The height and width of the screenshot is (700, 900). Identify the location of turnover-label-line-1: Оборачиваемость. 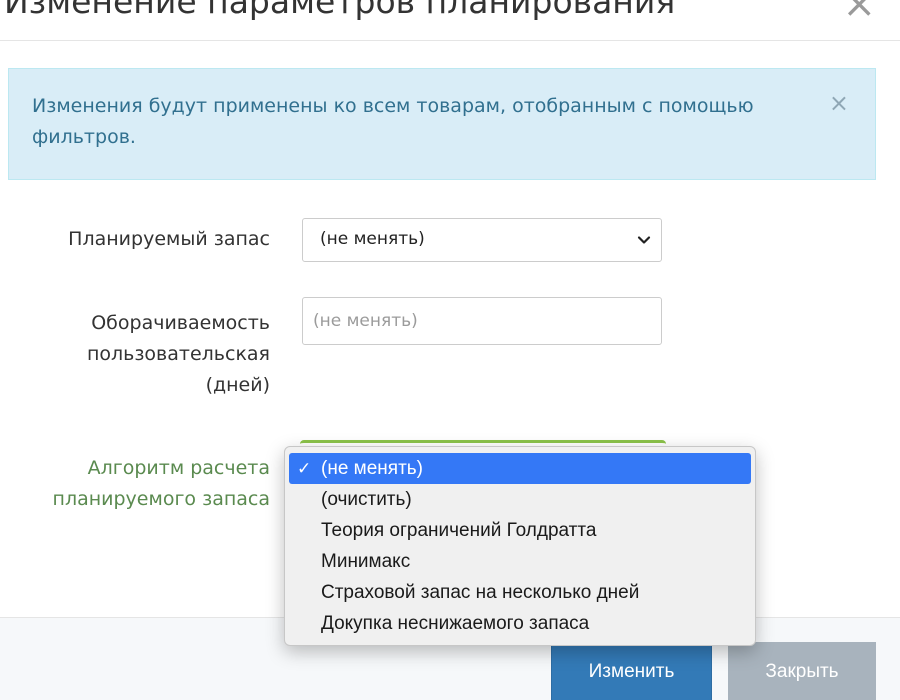
(180, 323).